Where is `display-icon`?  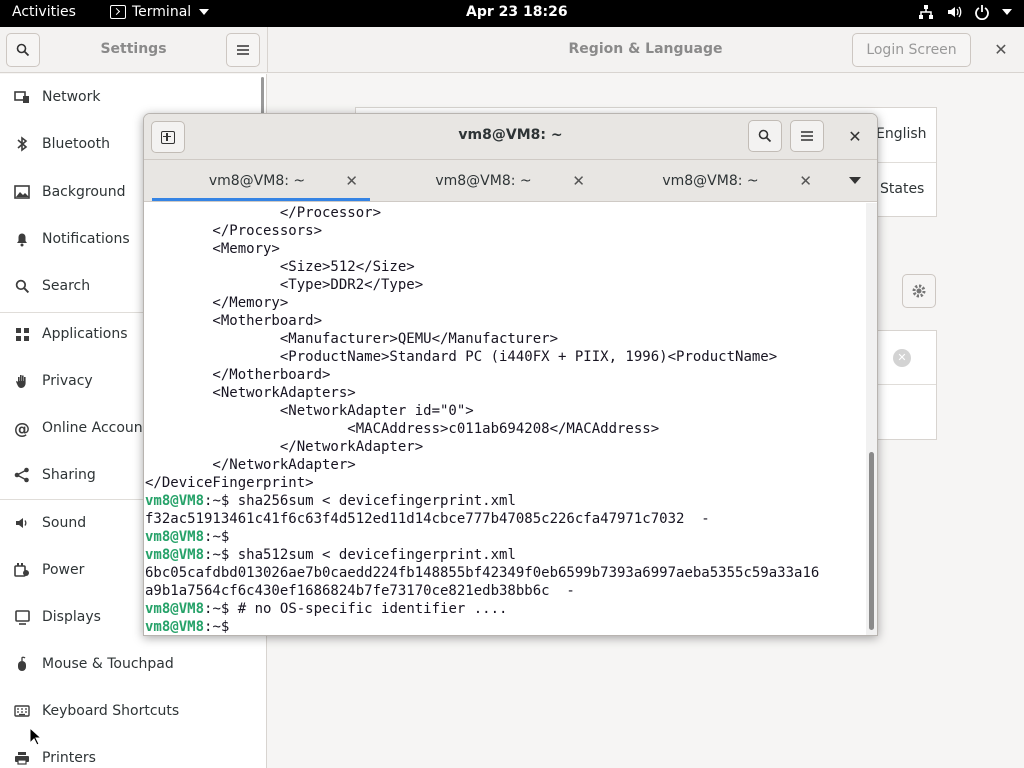
display-icon is located at coordinates (22, 617).